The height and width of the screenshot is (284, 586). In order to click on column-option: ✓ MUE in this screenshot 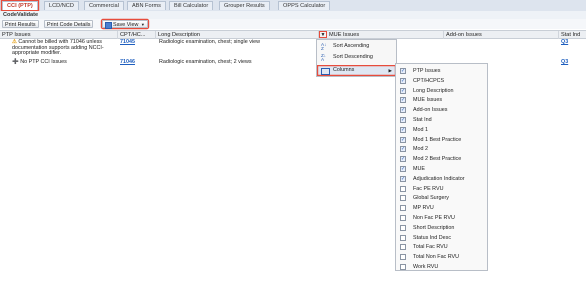, I will do `click(441, 169)`.